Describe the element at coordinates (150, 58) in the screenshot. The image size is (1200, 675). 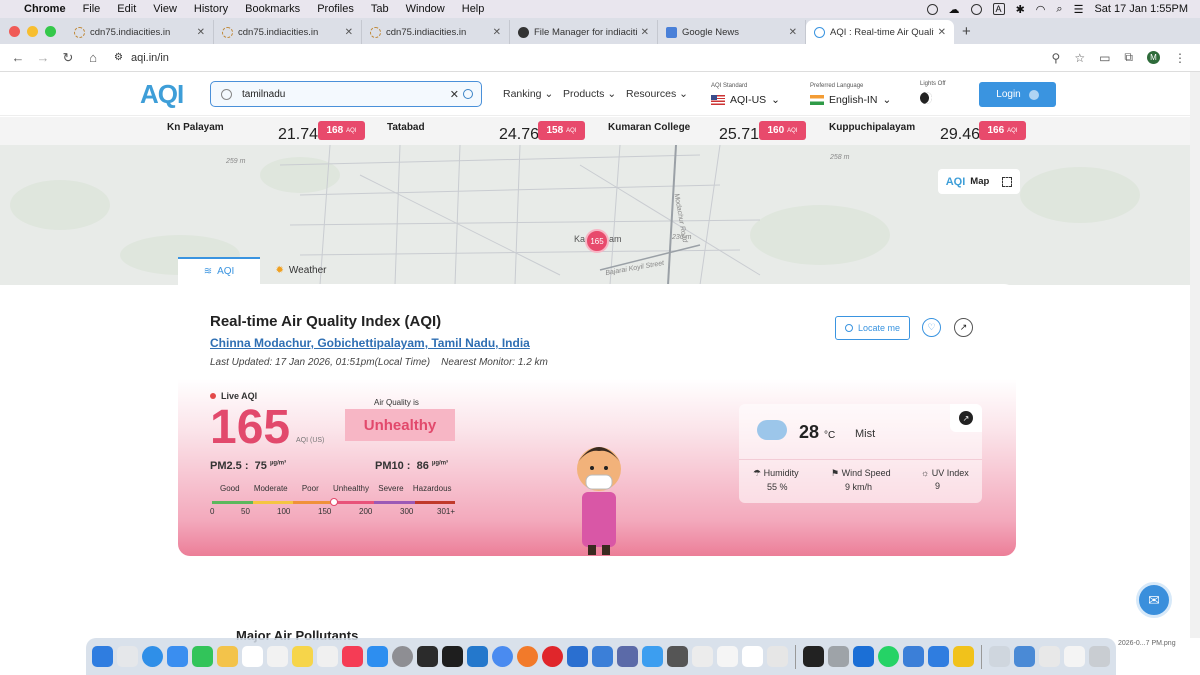
I see `url-text: aqi.in/in` at that location.